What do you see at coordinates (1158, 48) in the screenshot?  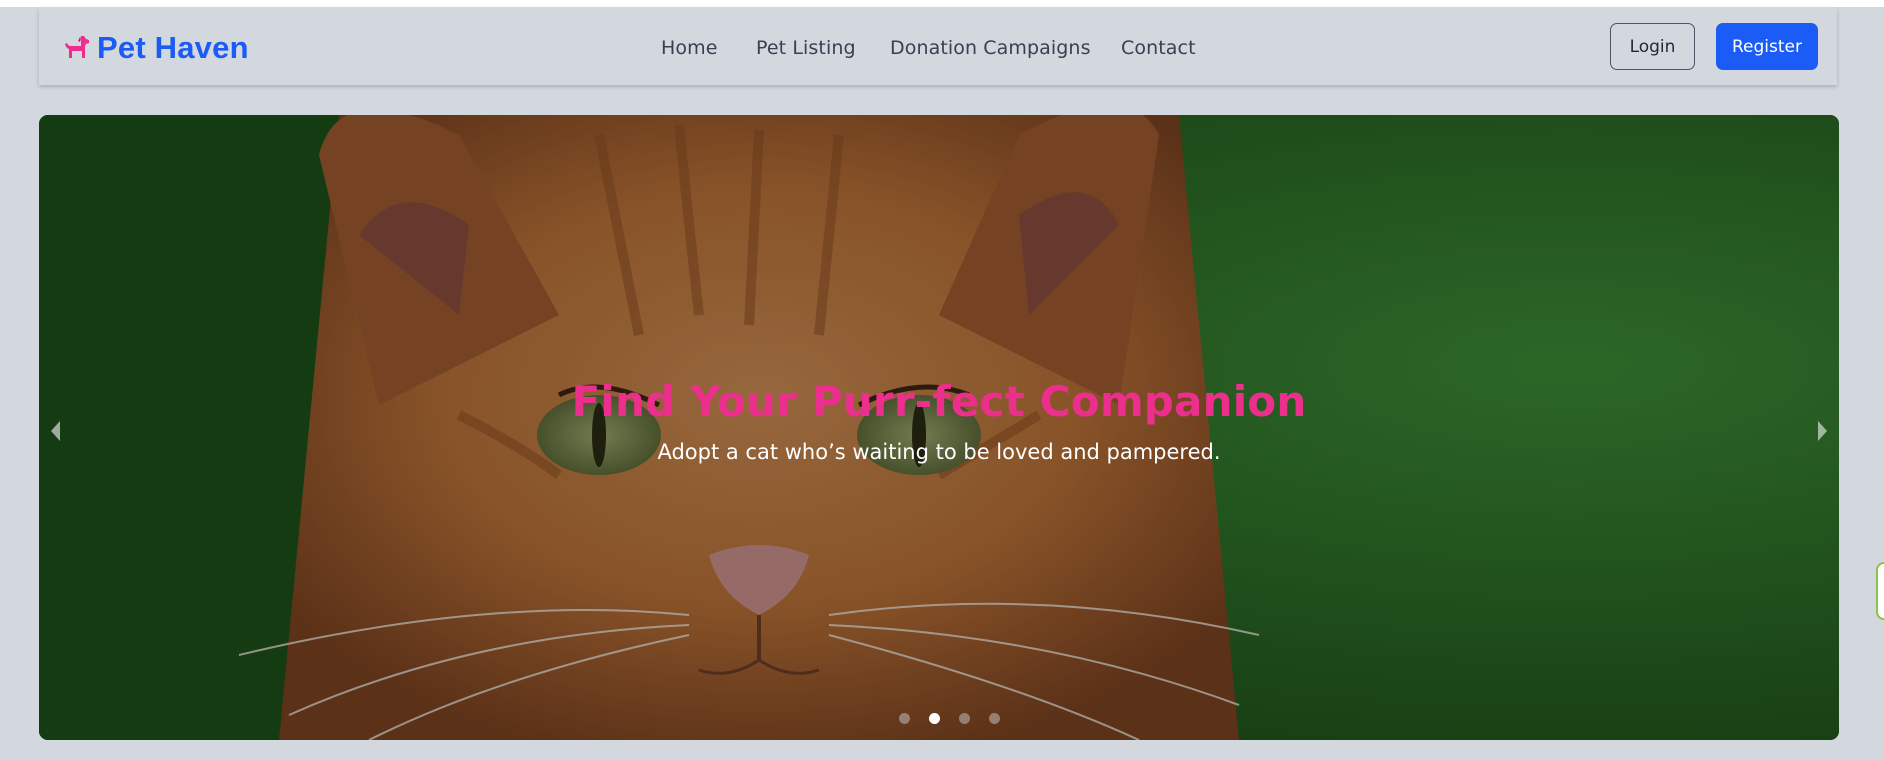 I see `nav-link-contact: Contact` at bounding box center [1158, 48].